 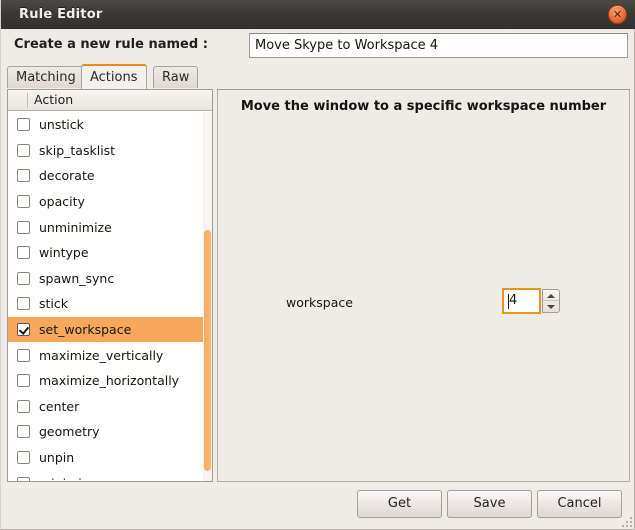 I want to click on action-list-item-label: opacity, so click(x=62, y=202).